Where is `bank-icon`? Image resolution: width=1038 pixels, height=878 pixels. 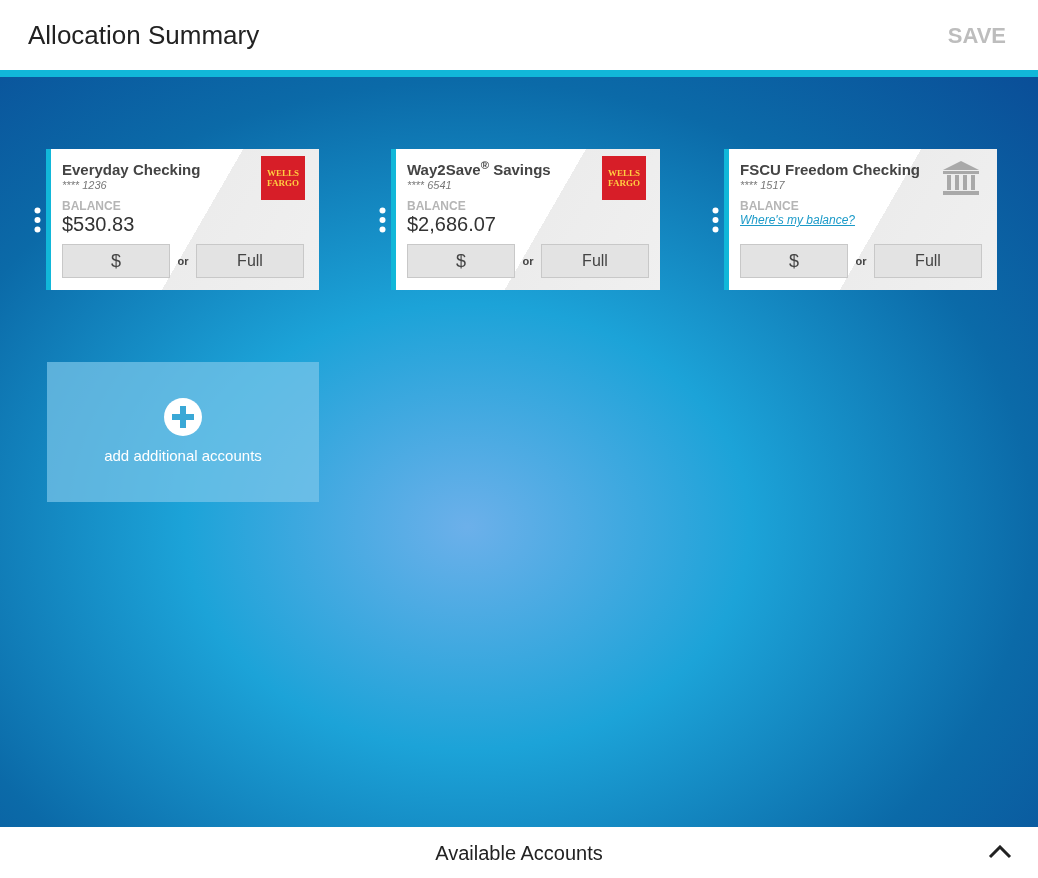
bank-icon is located at coordinates (961, 178).